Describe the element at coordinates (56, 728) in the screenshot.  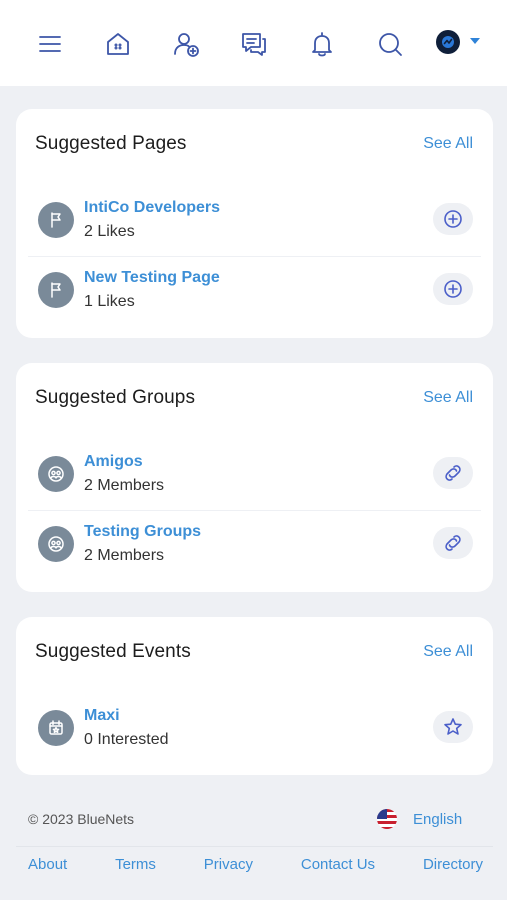
I see `calendar-icon` at that location.